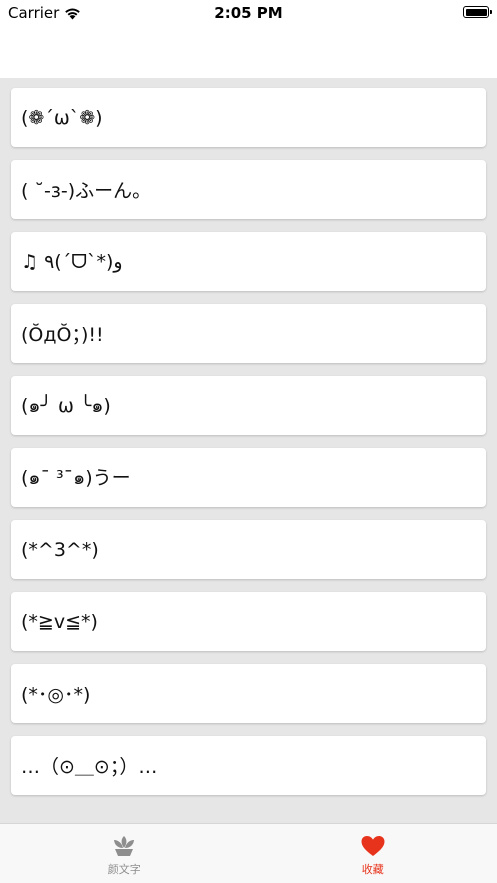  I want to click on list-item: ( ˘-з-)ふーん。, so click(248, 189).